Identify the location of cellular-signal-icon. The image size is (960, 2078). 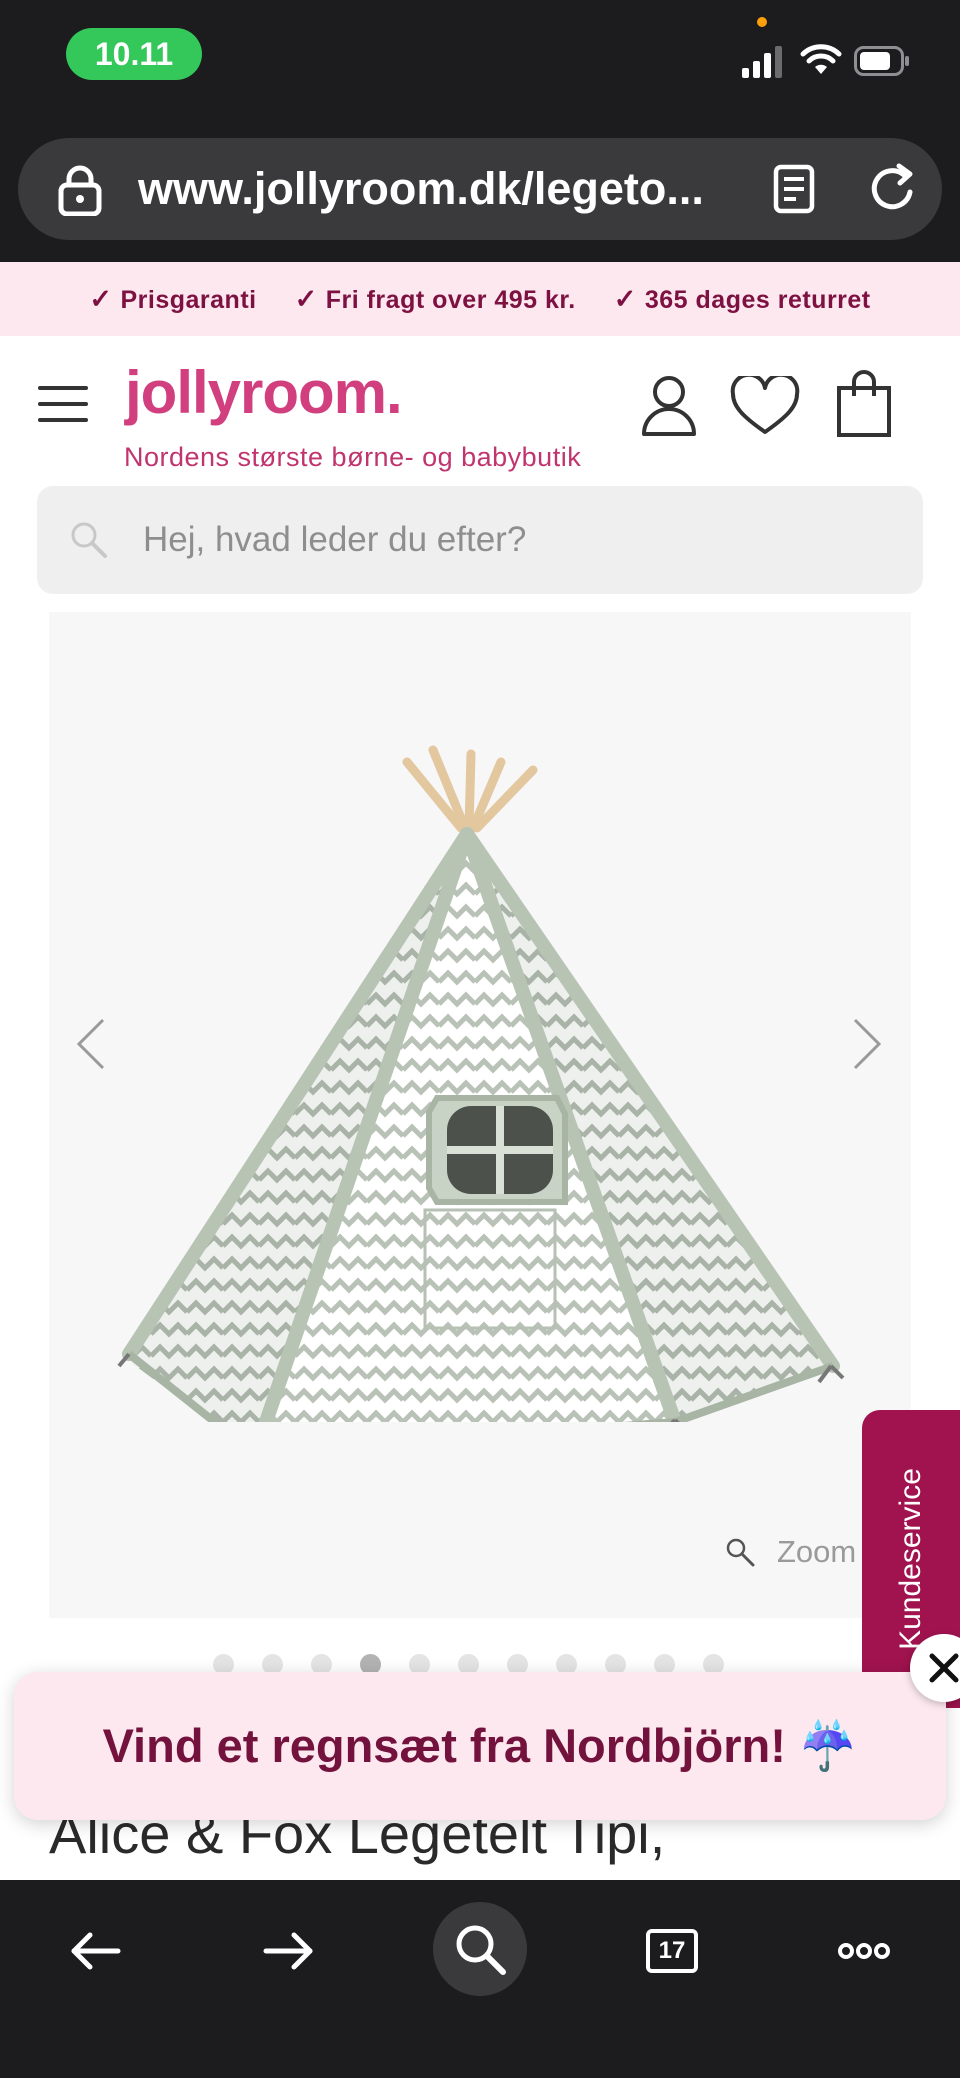
(762, 61).